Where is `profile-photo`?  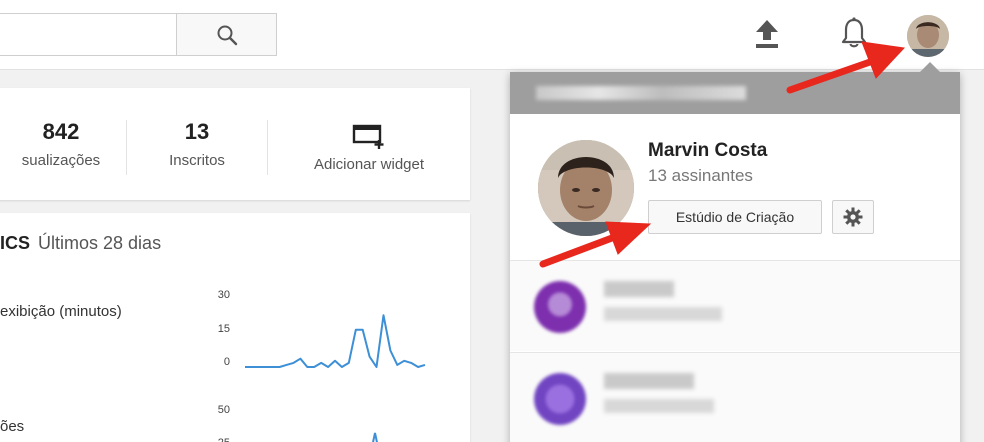
profile-photo is located at coordinates (586, 188).